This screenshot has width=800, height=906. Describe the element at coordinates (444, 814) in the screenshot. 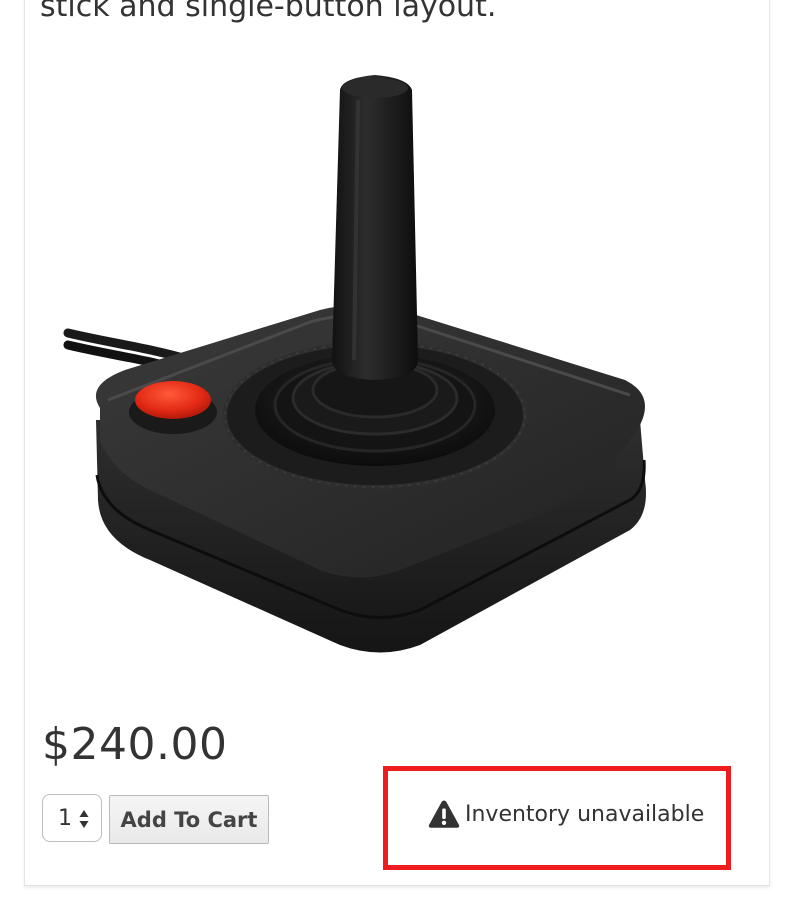

I see `warning-icon` at that location.